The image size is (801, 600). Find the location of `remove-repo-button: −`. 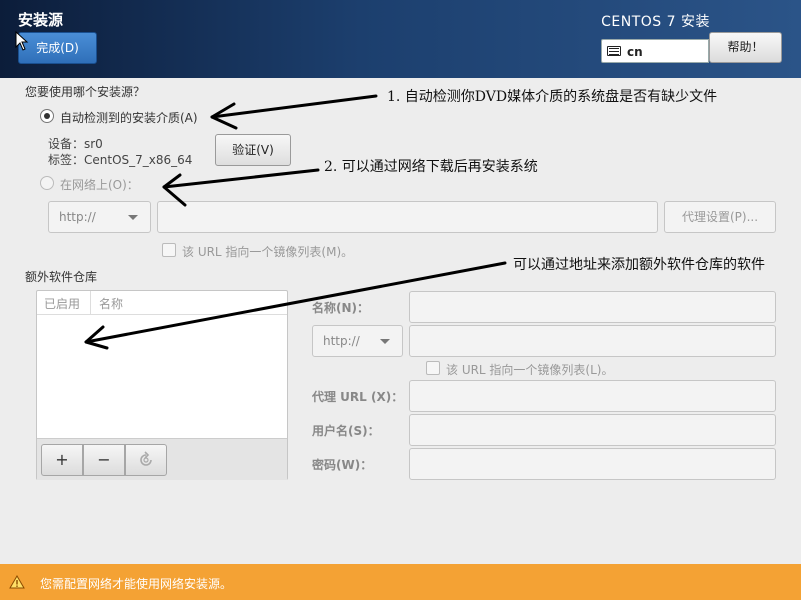

remove-repo-button: − is located at coordinates (104, 460).